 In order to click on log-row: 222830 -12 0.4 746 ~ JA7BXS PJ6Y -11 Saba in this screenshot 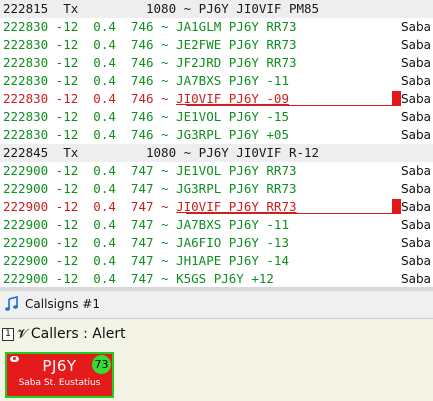, I will do `click(216, 81)`.